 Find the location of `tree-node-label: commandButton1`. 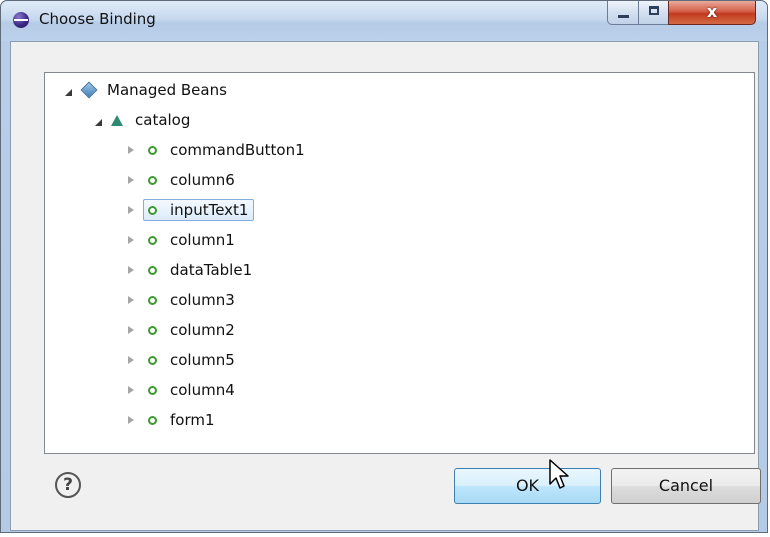

tree-node-label: commandButton1 is located at coordinates (237, 150).